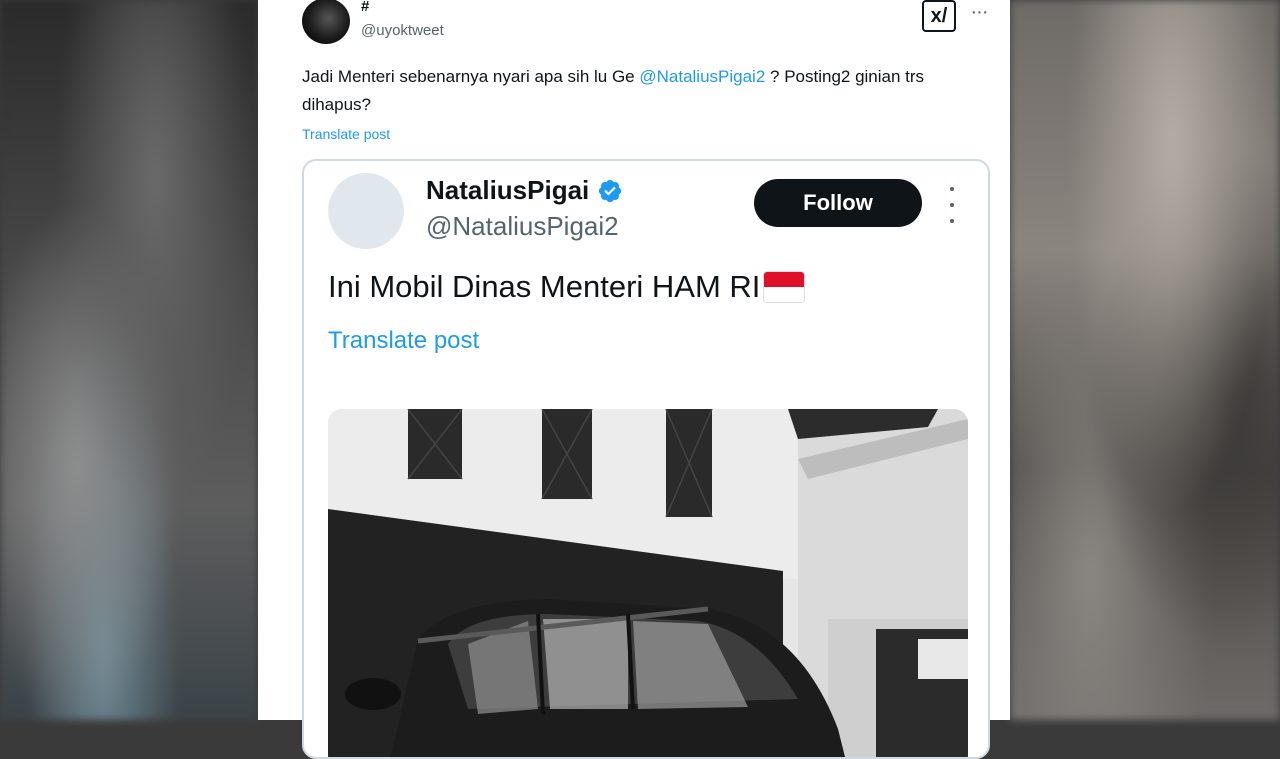 The image size is (1280, 759). Describe the element at coordinates (979, 14) in the screenshot. I see `more-options-icon: ···` at that location.